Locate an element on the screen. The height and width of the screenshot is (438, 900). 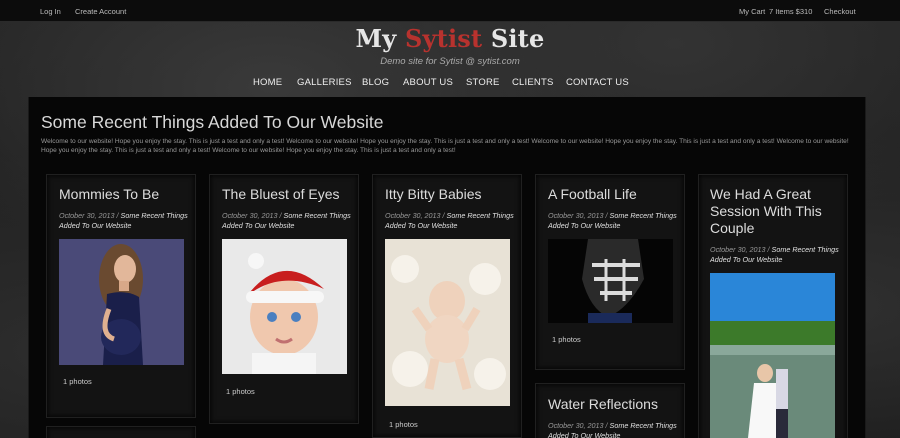
card-title: Itty Bitty Babies is located at coordinates (433, 194).